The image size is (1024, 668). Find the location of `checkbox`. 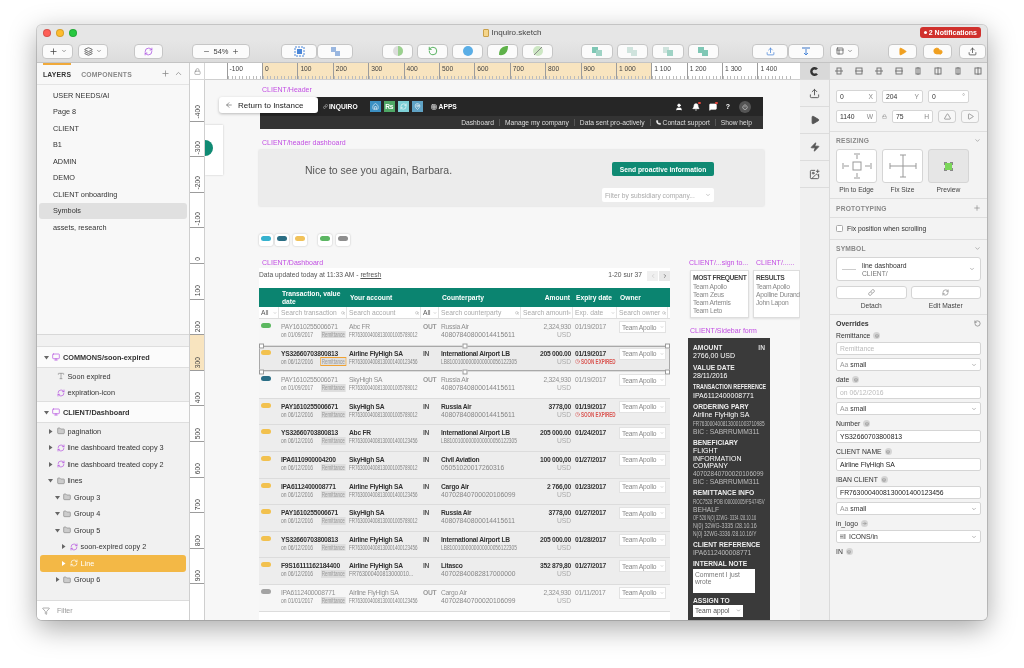

checkbox is located at coordinates (839, 228).